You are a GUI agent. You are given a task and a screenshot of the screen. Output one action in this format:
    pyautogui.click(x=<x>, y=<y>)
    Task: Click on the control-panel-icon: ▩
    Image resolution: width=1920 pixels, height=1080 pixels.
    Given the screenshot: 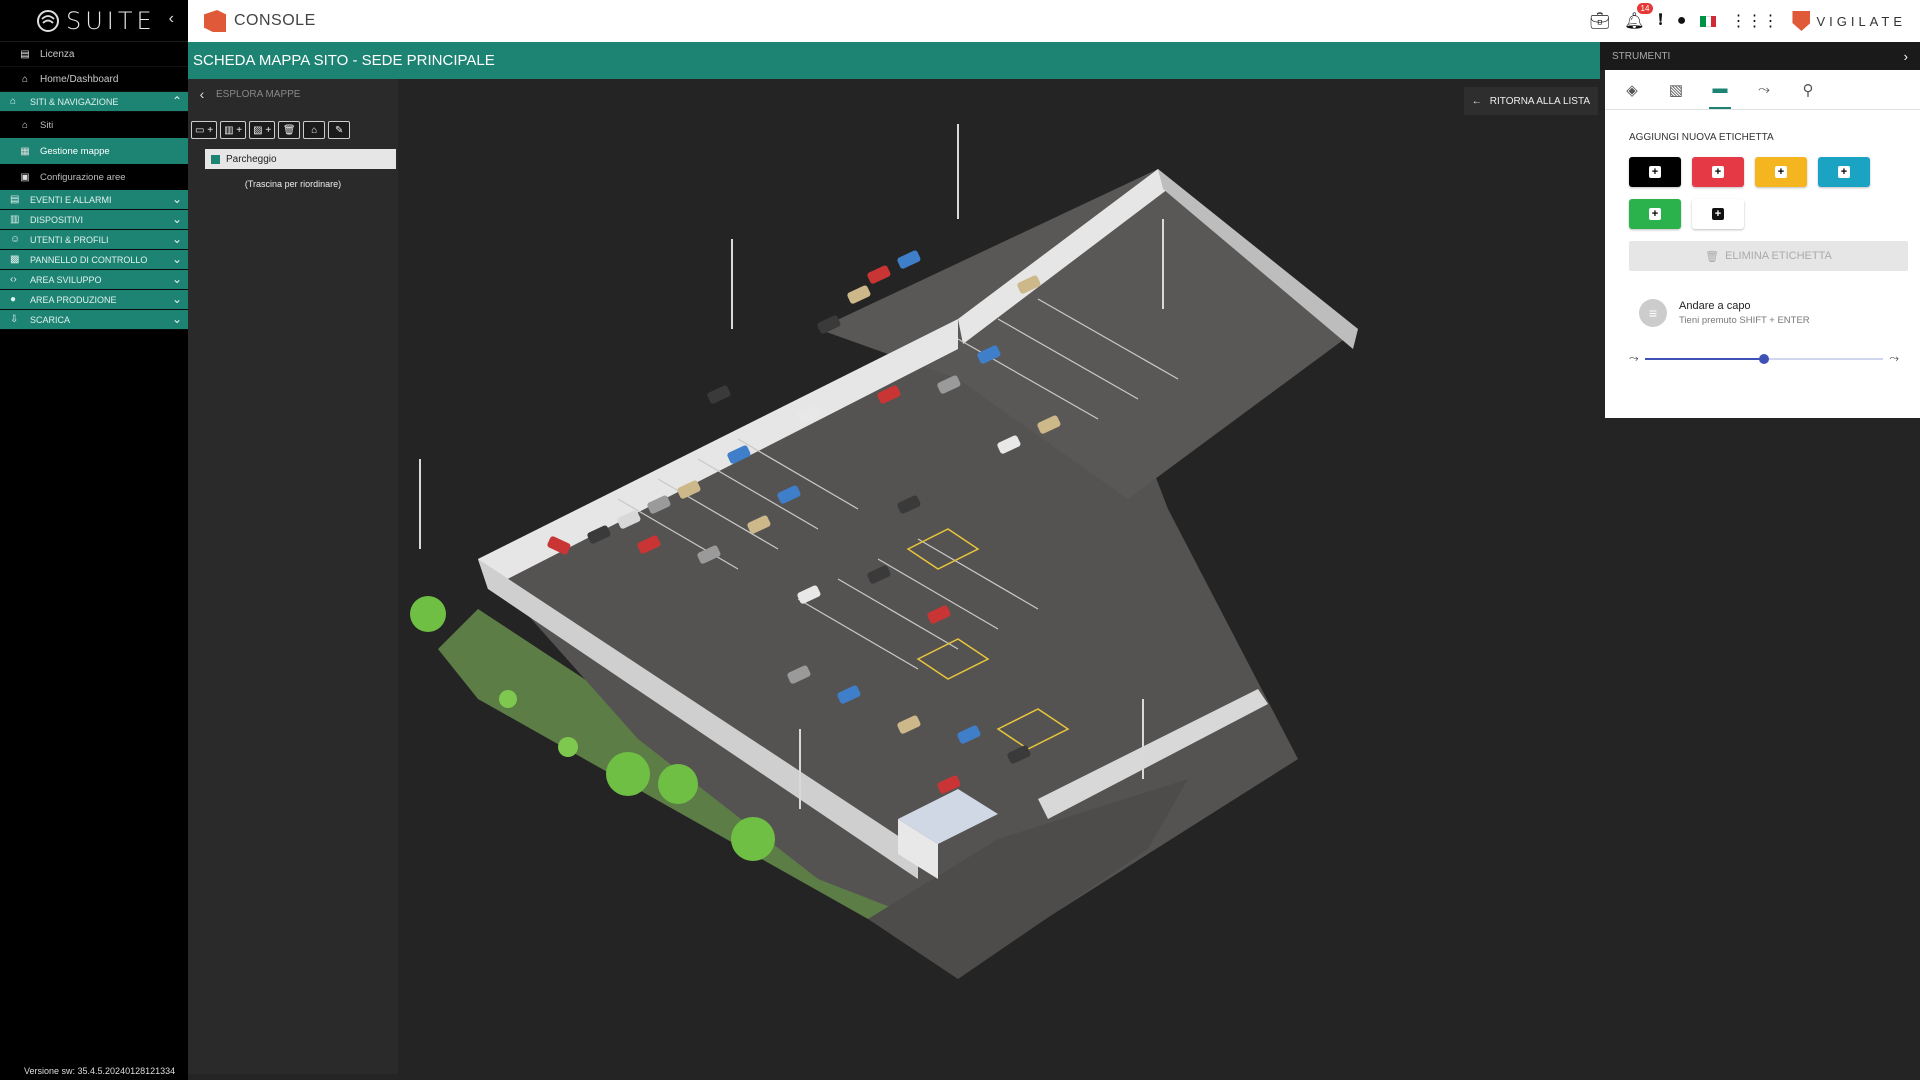 What is the action you would take?
    pyautogui.click(x=15, y=259)
    